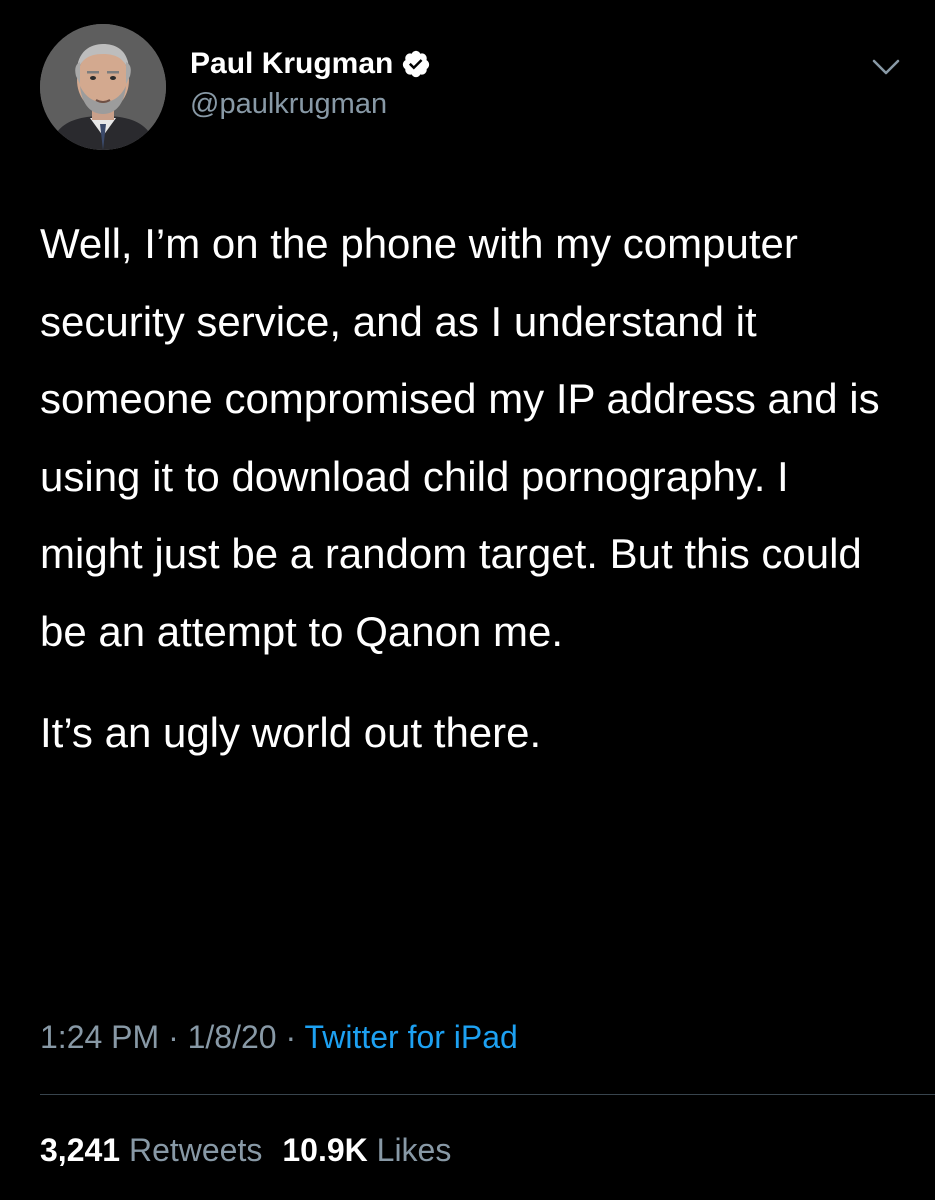  I want to click on verified-badge-icon, so click(416, 64).